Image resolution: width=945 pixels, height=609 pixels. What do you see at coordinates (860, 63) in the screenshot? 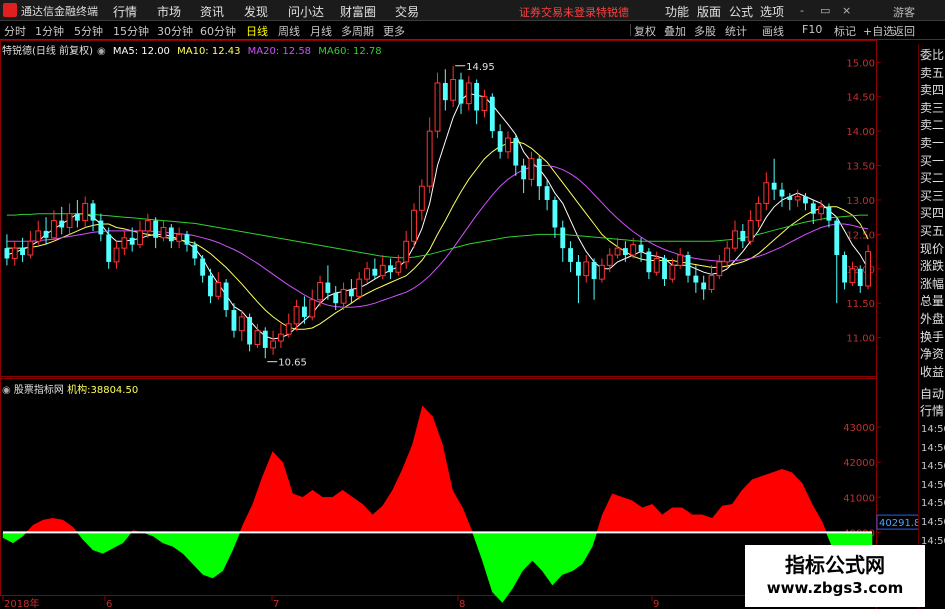
I see `price-tick-label: 15.00` at bounding box center [860, 63].